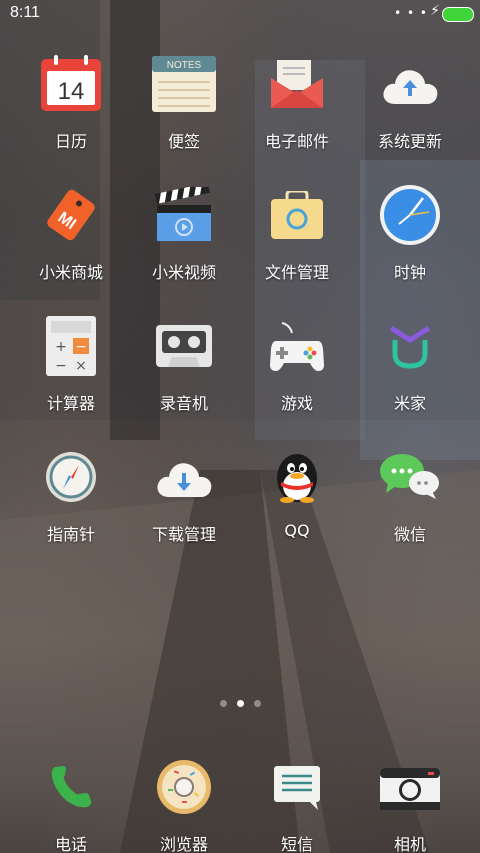 The height and width of the screenshot is (853, 480). What do you see at coordinates (410, 84) in the screenshot?
I see `cloud-upload-icon` at bounding box center [410, 84].